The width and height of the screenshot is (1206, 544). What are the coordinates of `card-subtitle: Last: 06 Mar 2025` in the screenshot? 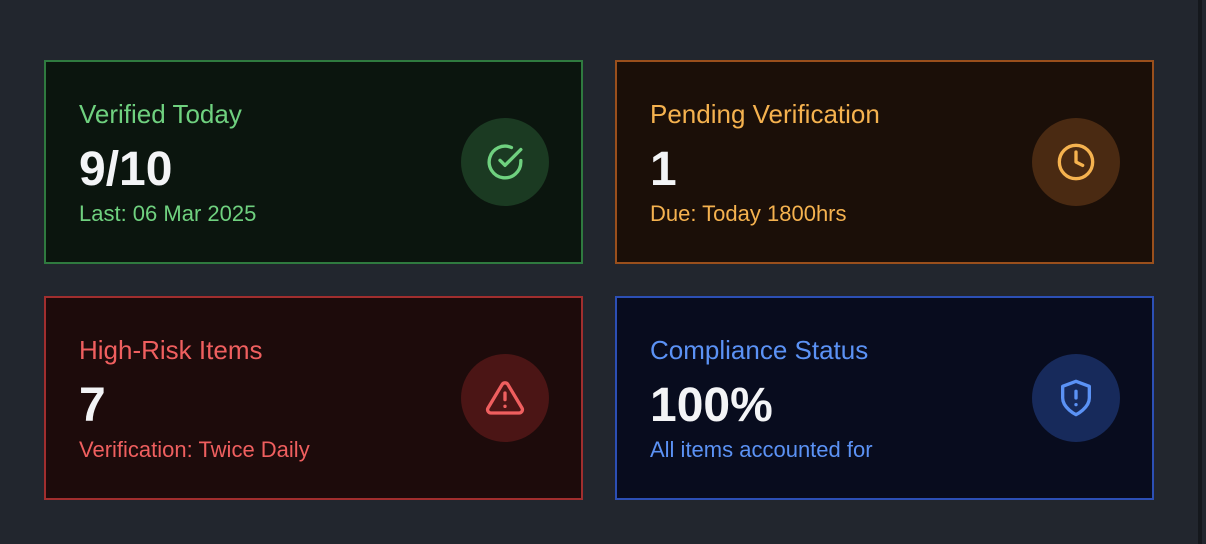 It's located at (168, 213).